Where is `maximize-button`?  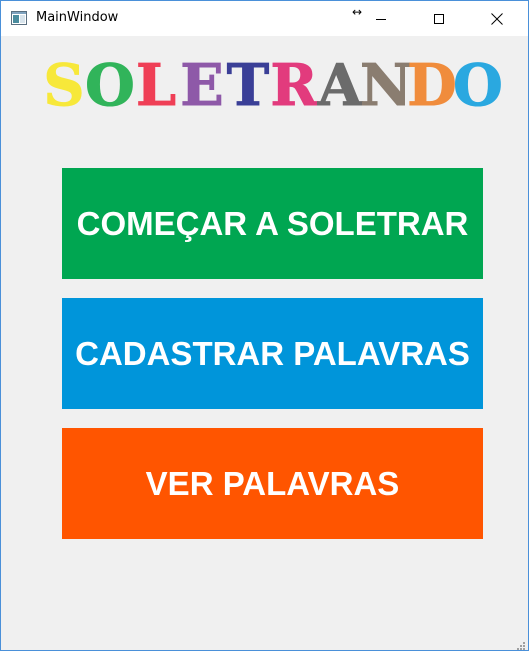 maximize-button is located at coordinates (439, 18).